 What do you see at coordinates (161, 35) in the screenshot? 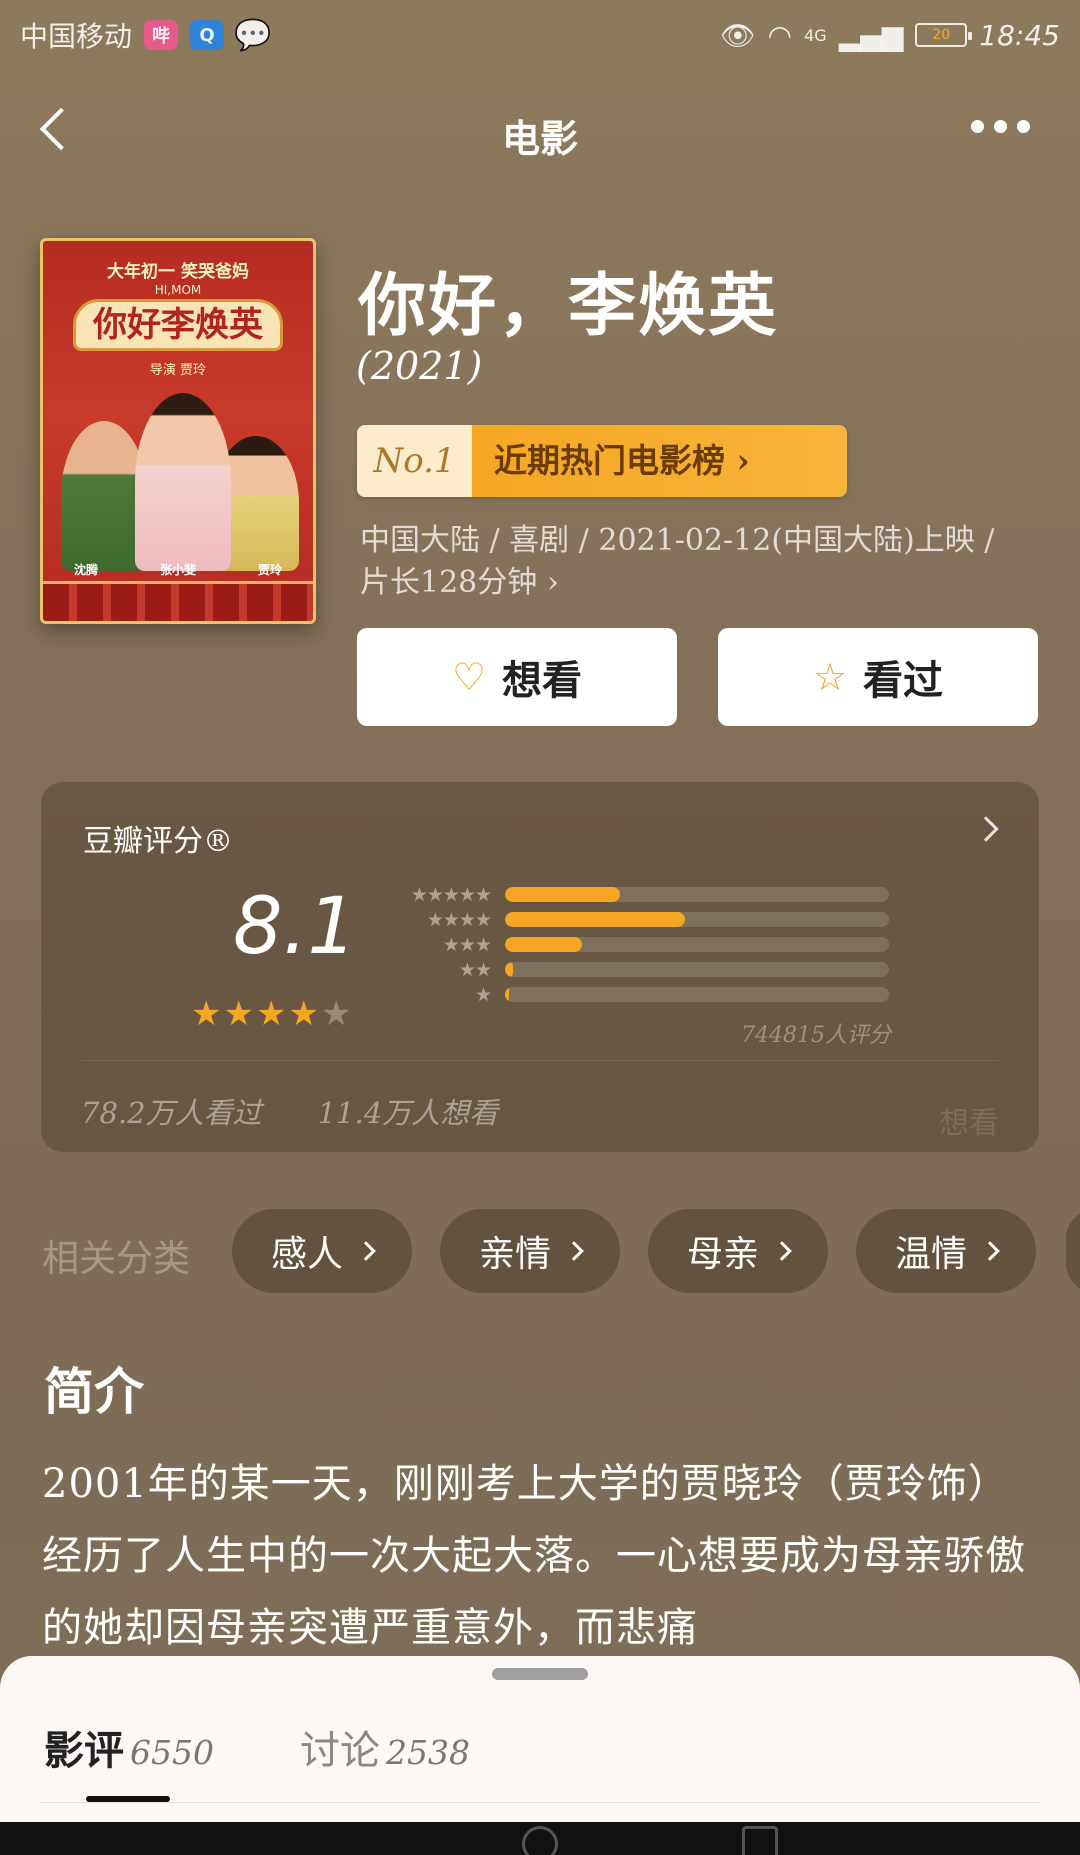
I see `bilibili-icon: 哔` at bounding box center [161, 35].